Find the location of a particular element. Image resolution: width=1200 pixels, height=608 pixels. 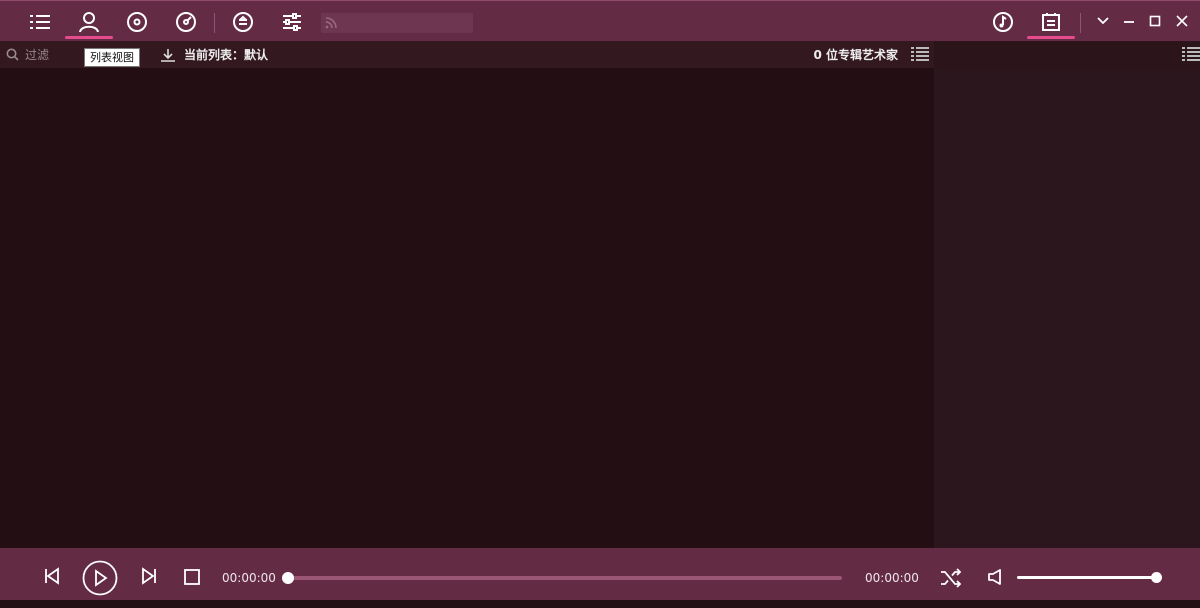

equalizer-icon is located at coordinates (292, 22).